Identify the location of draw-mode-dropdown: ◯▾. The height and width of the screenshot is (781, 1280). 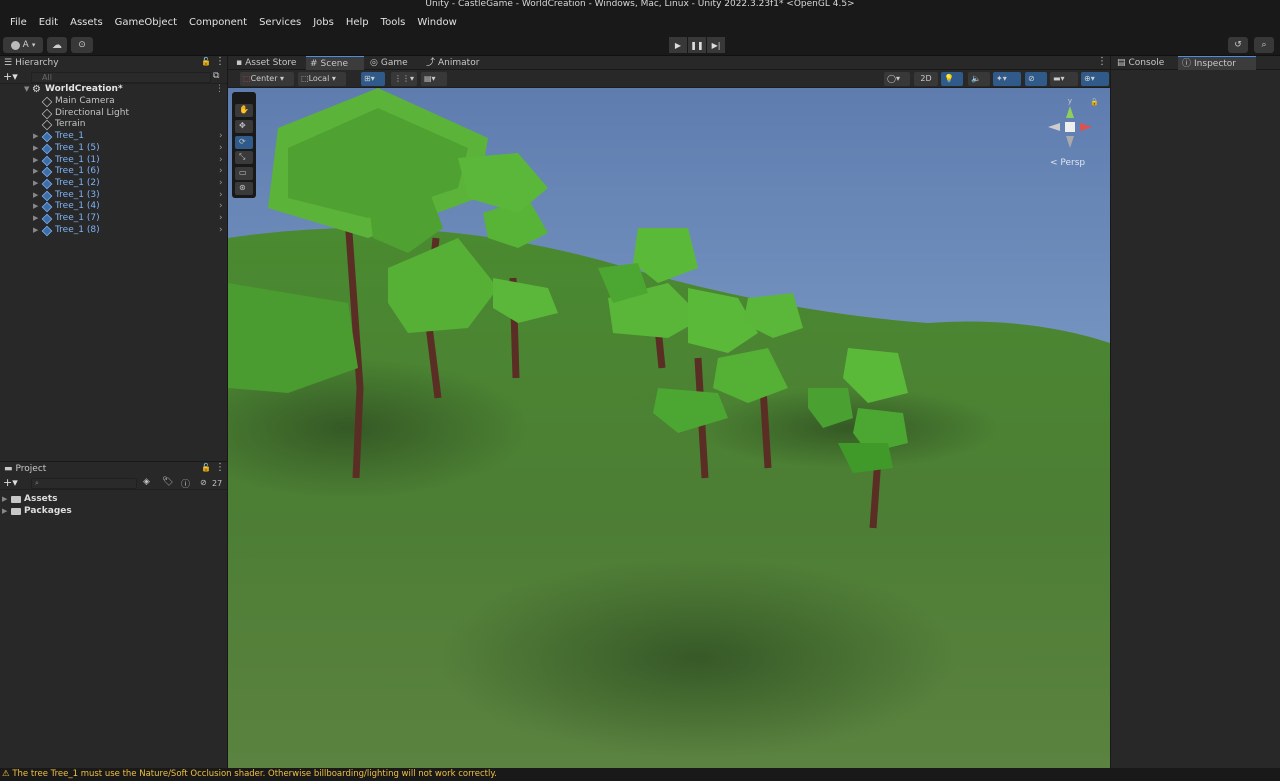
(897, 79).